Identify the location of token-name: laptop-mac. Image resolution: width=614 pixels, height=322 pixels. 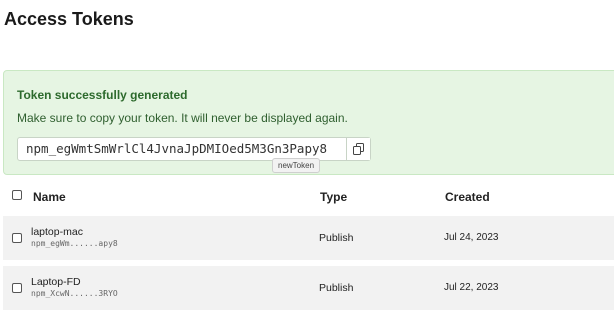
(57, 232).